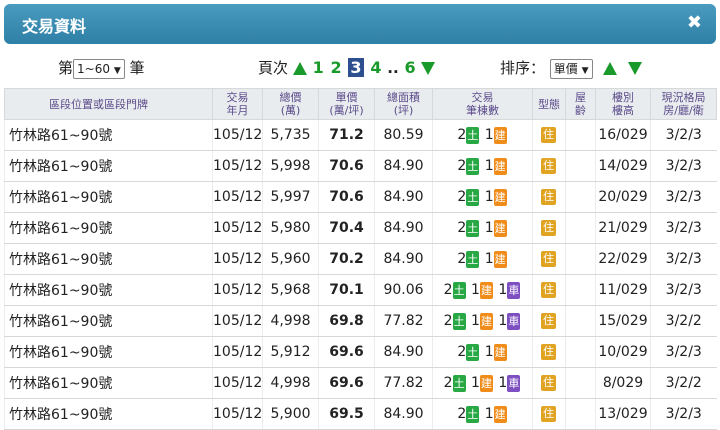 This screenshot has height=430, width=720. I want to click on col-unit: 單價 (萬/坪), so click(346, 104).